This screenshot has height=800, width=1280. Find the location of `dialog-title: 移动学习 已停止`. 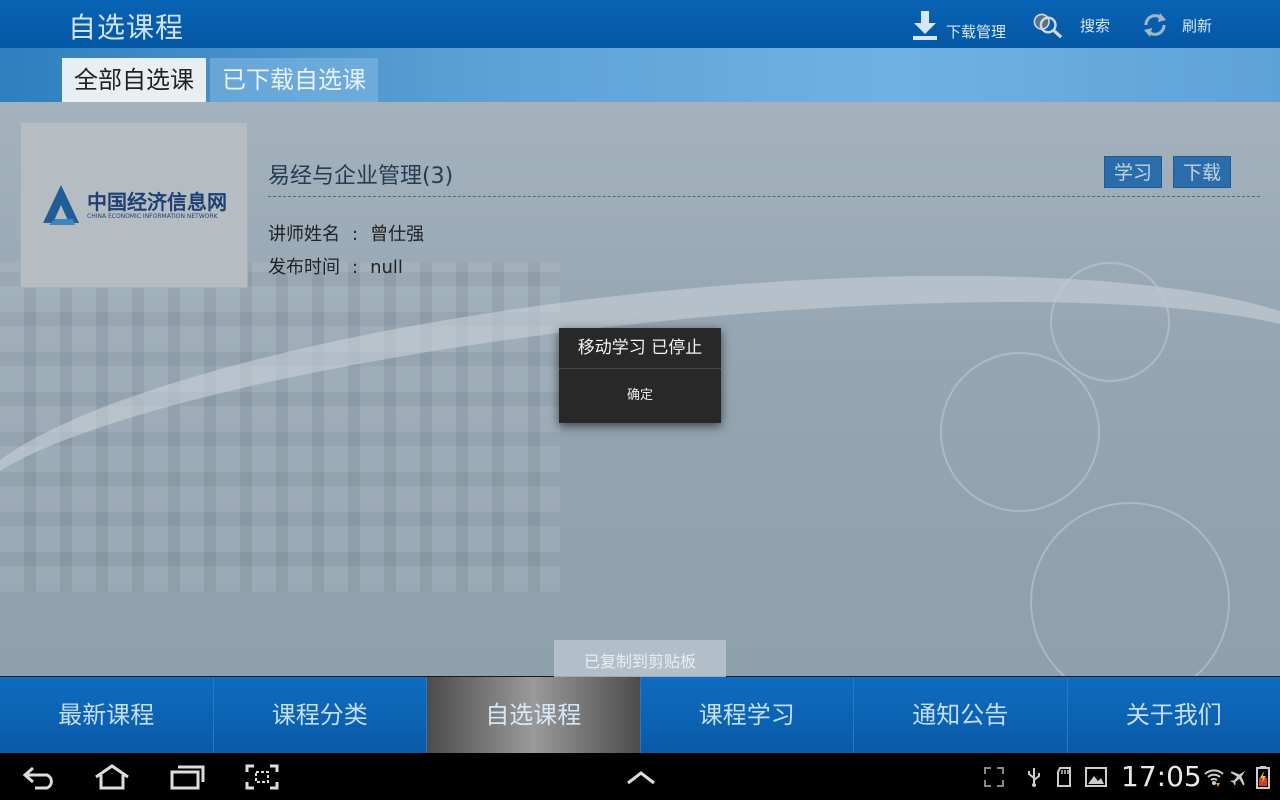

dialog-title: 移动学习 已停止 is located at coordinates (640, 348).